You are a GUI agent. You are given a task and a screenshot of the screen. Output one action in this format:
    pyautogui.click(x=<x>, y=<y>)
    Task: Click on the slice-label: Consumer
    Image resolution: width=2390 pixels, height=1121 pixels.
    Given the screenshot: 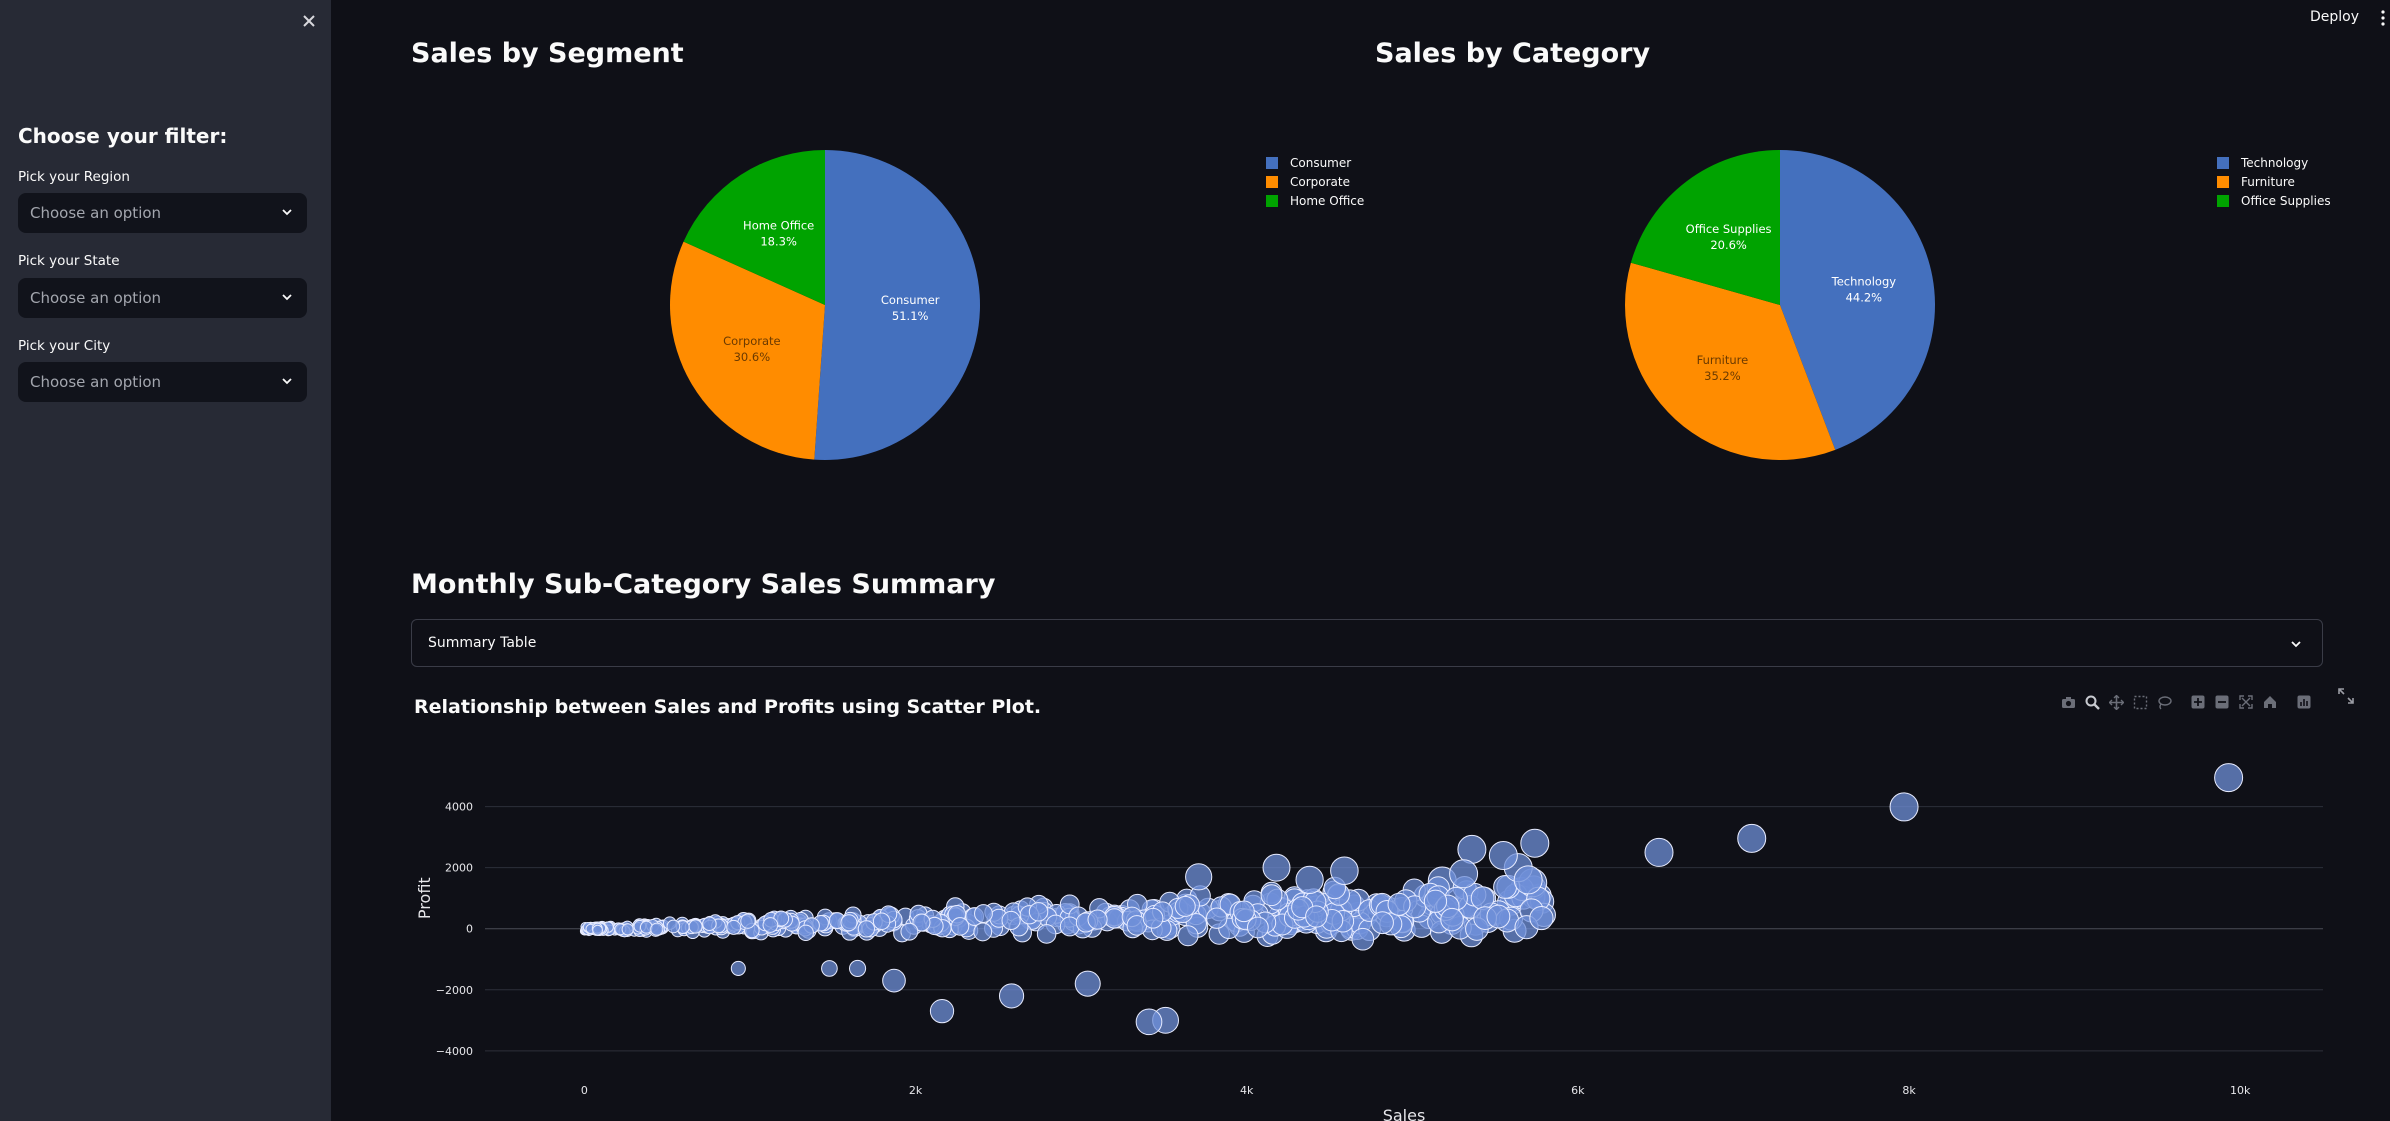 What is the action you would take?
    pyautogui.click(x=910, y=300)
    